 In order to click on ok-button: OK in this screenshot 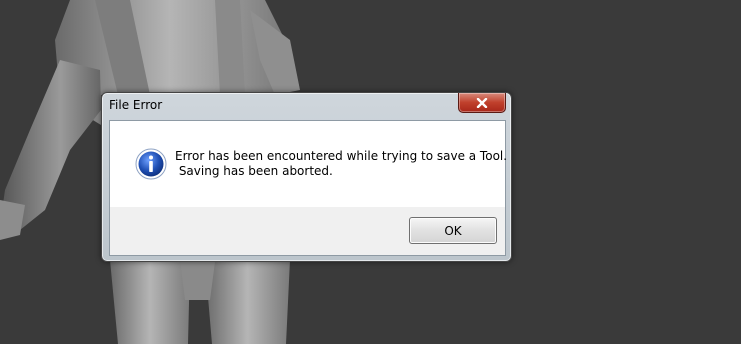, I will do `click(453, 230)`.